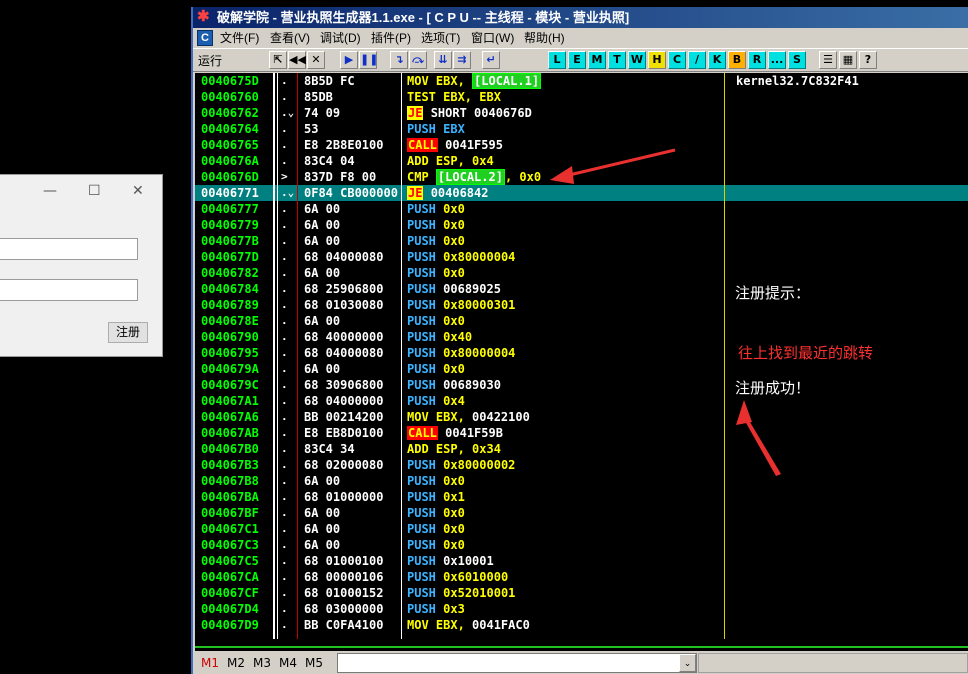 The width and height of the screenshot is (968, 674). What do you see at coordinates (613, 166) in the screenshot?
I see `arrow-to-cmp` at bounding box center [613, 166].